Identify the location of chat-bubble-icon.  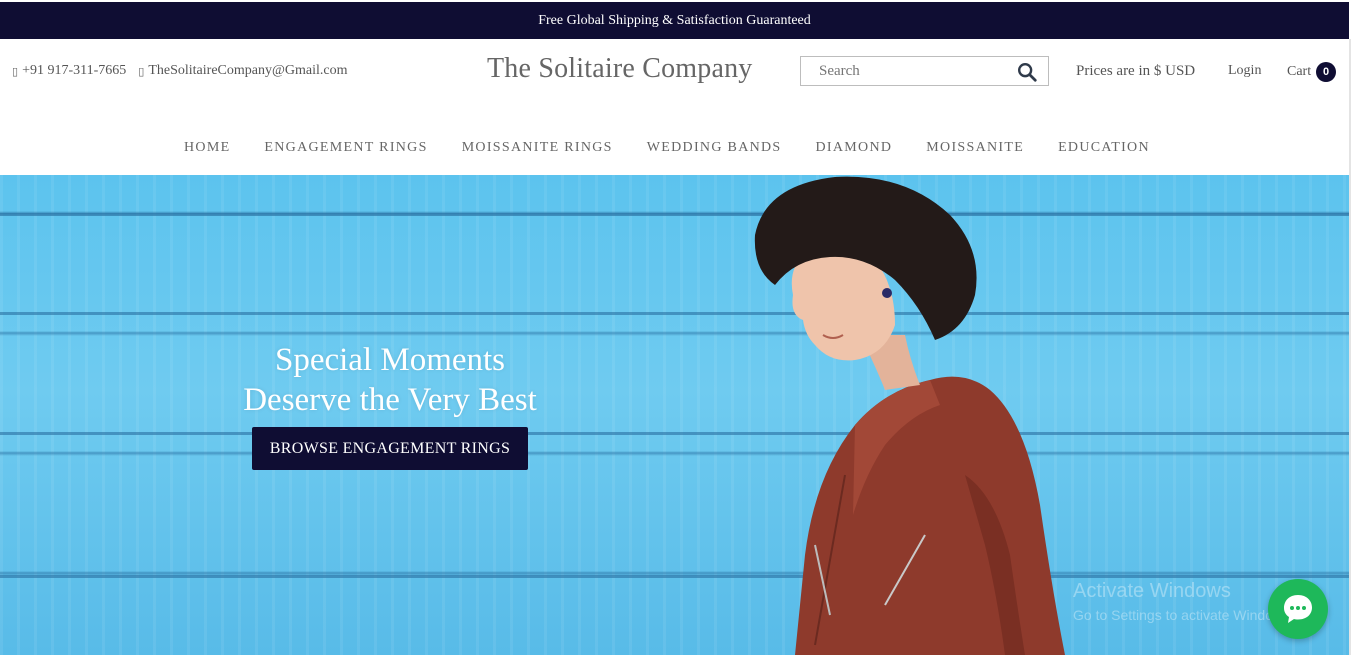
(1298, 609).